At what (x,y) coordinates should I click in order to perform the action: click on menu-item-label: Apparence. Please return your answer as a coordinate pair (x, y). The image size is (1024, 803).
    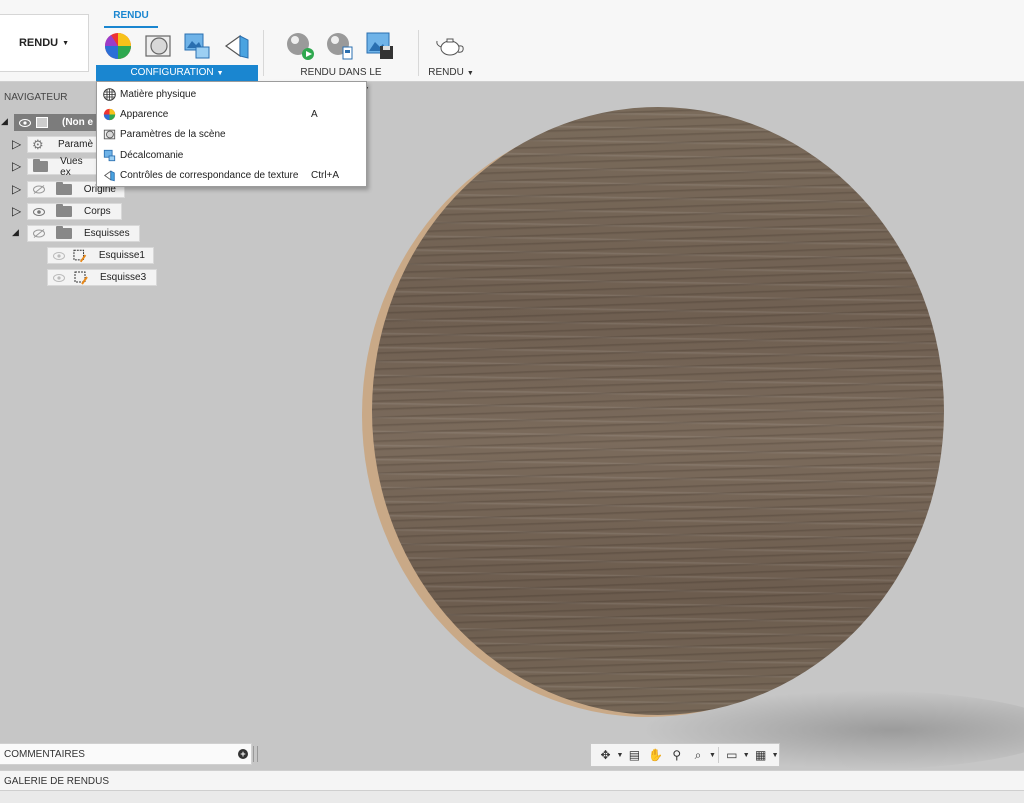
    Looking at the image, I should click on (144, 115).